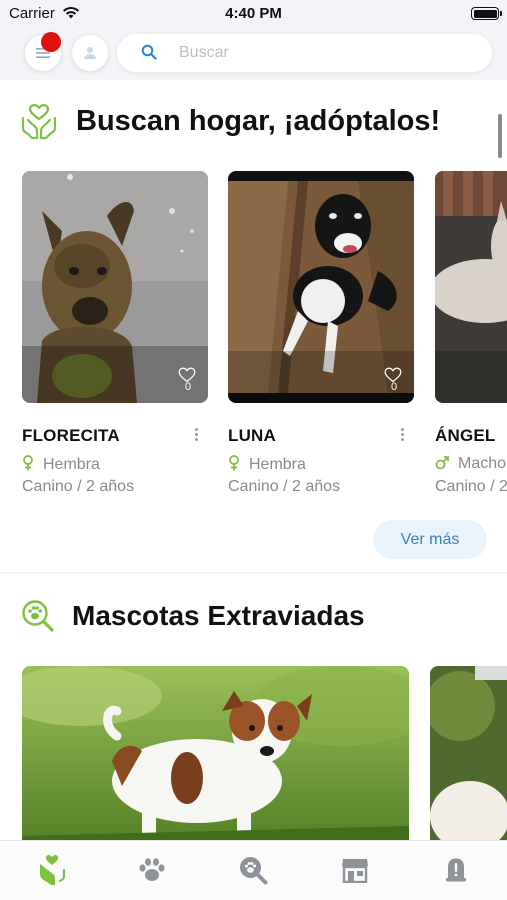 This screenshot has height=900, width=507. I want to click on clock: 4:40 PM, so click(253, 13).